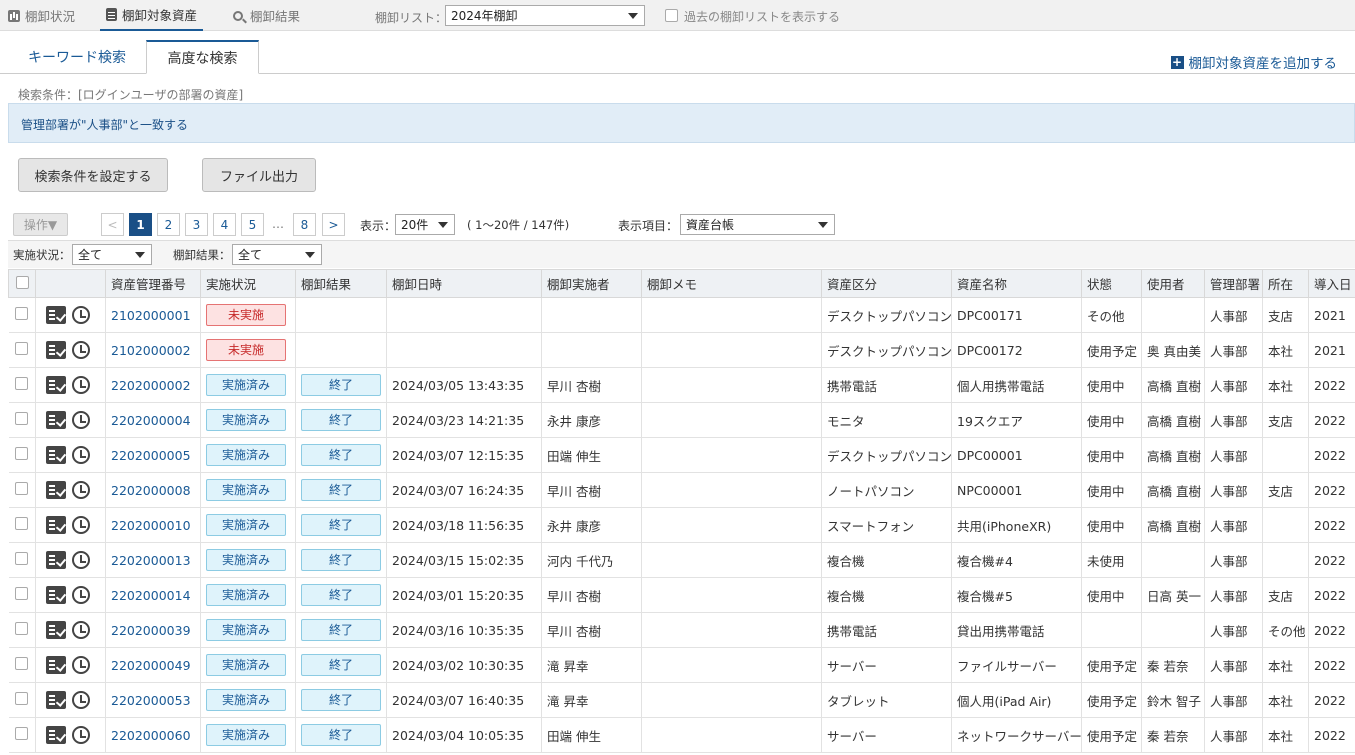 The image size is (1355, 755). I want to click on columns-select: 資産台帳, so click(757, 224).